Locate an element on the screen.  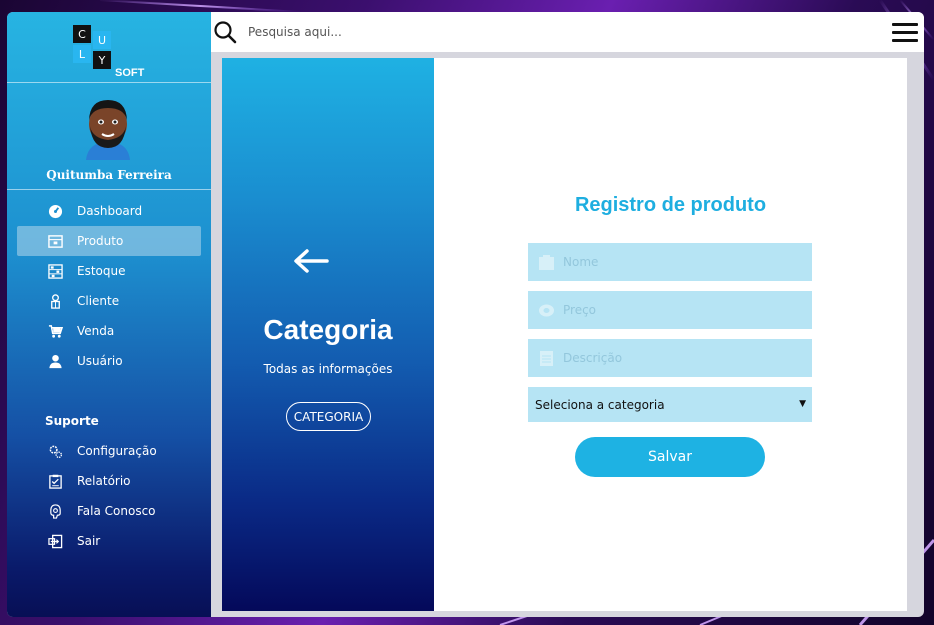
headset-icon is located at coordinates (55, 511).